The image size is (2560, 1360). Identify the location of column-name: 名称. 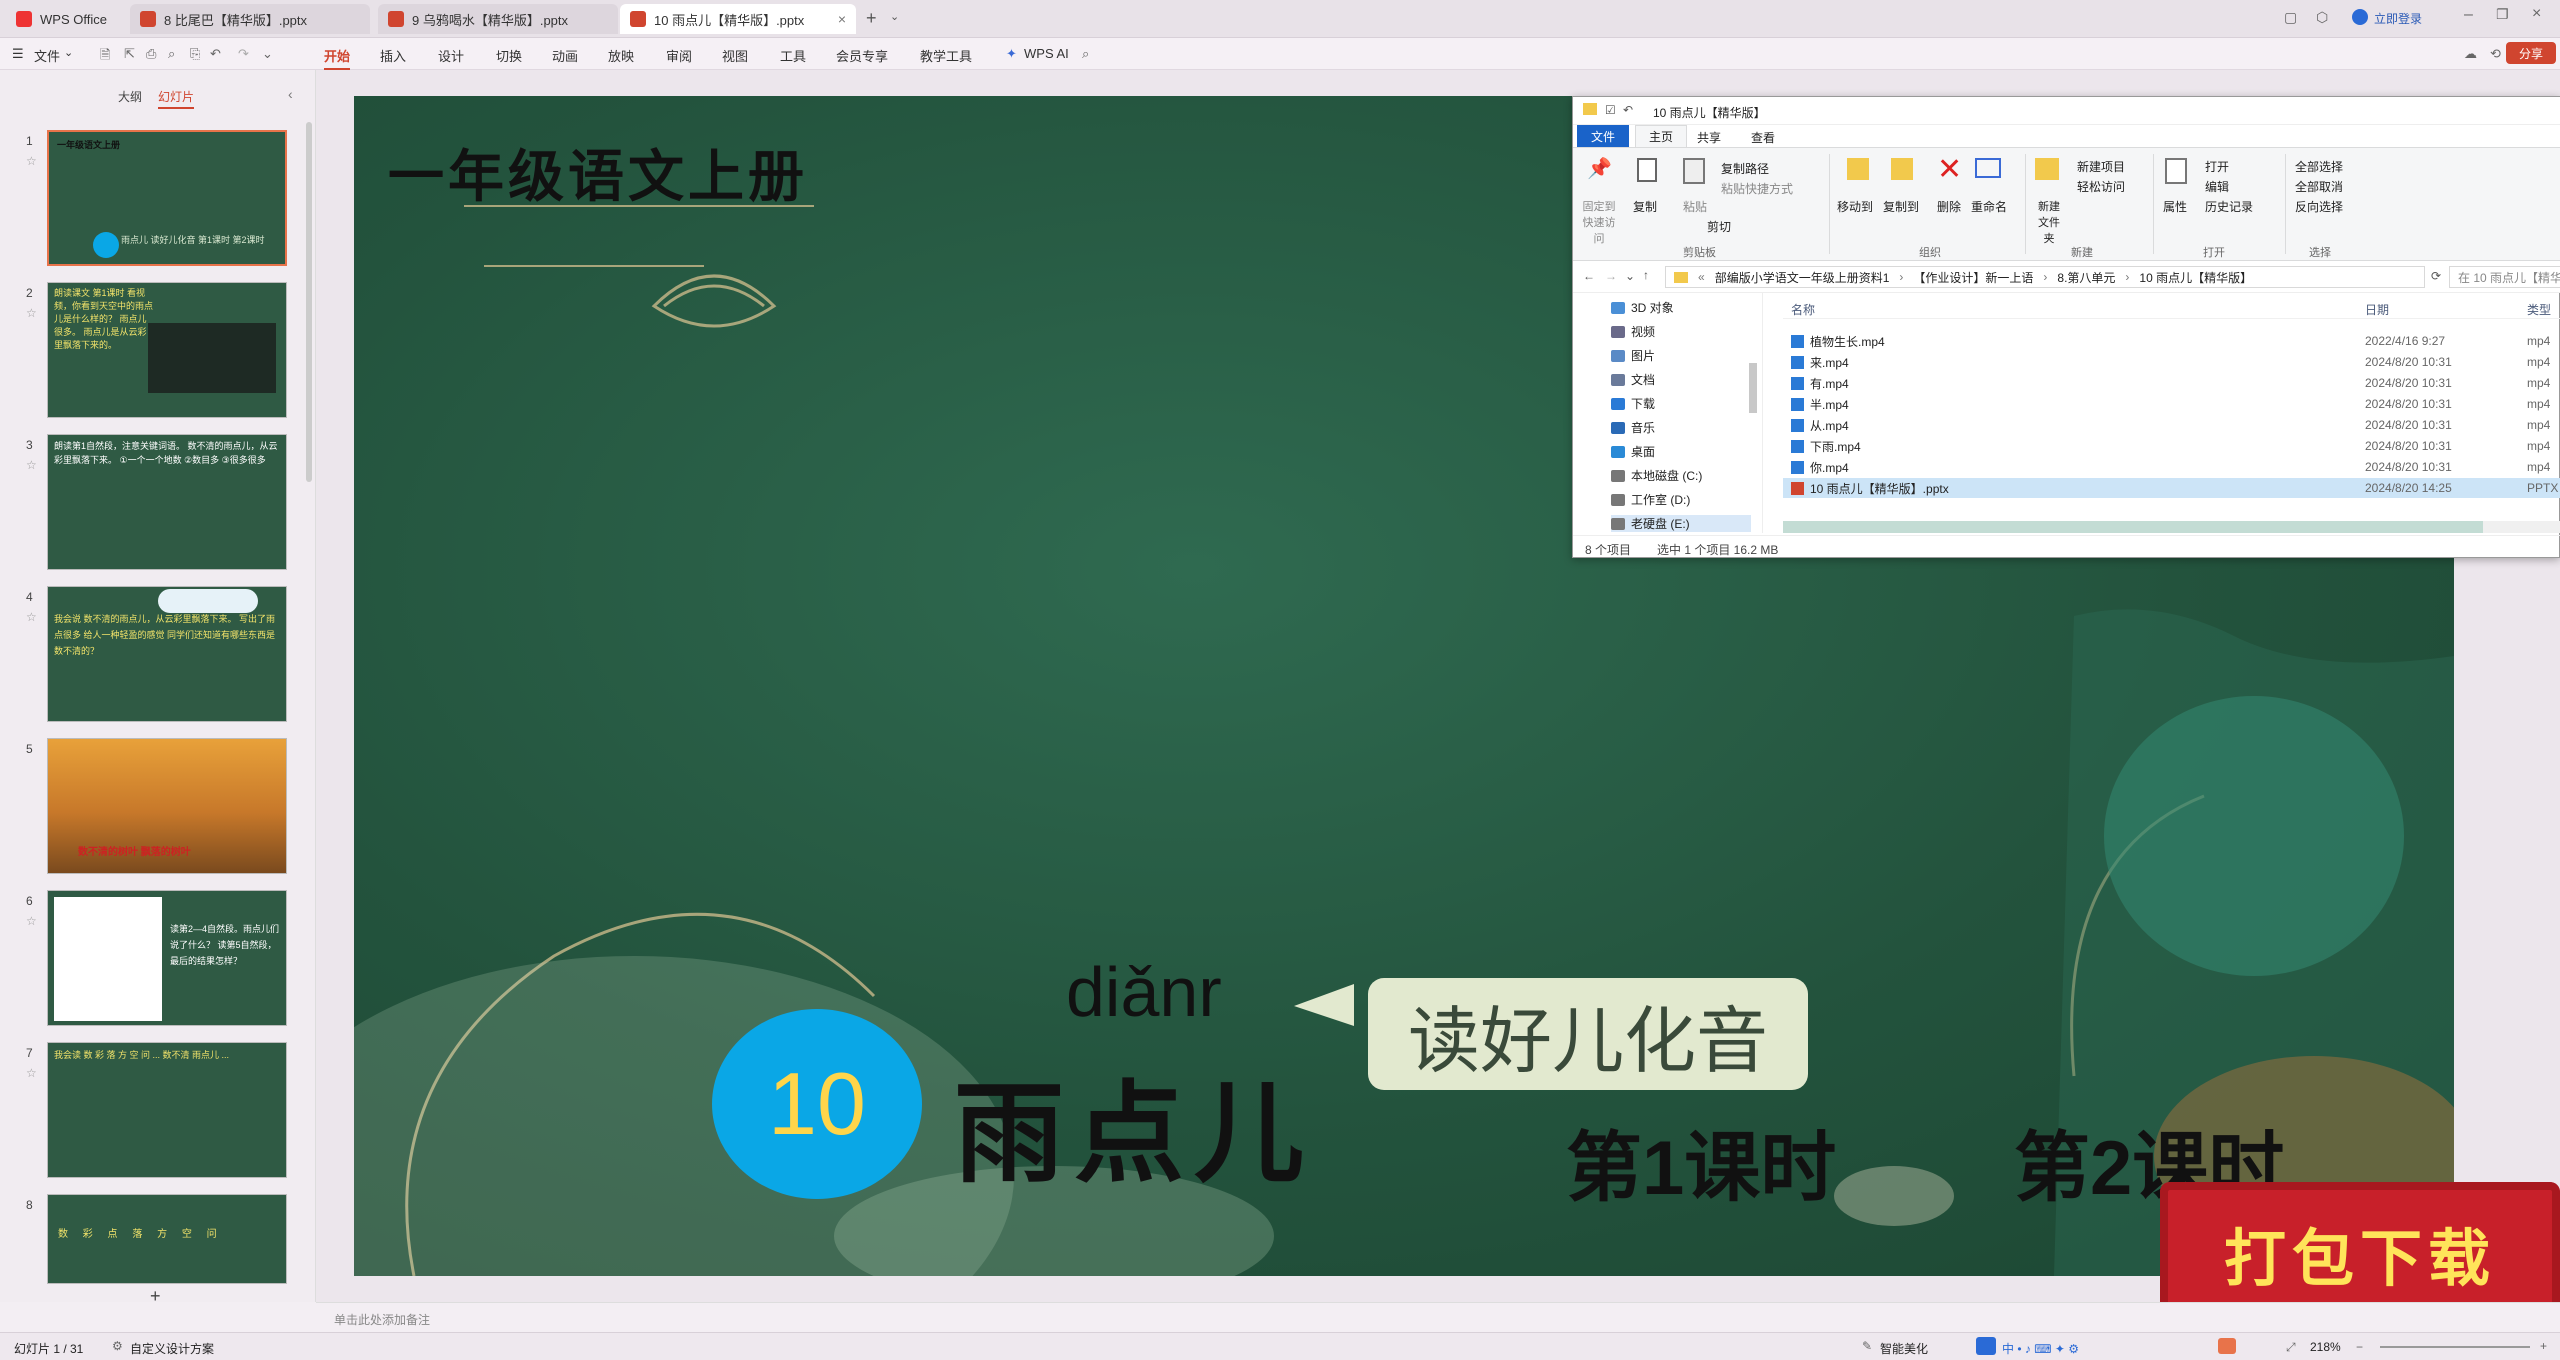
(1803, 309).